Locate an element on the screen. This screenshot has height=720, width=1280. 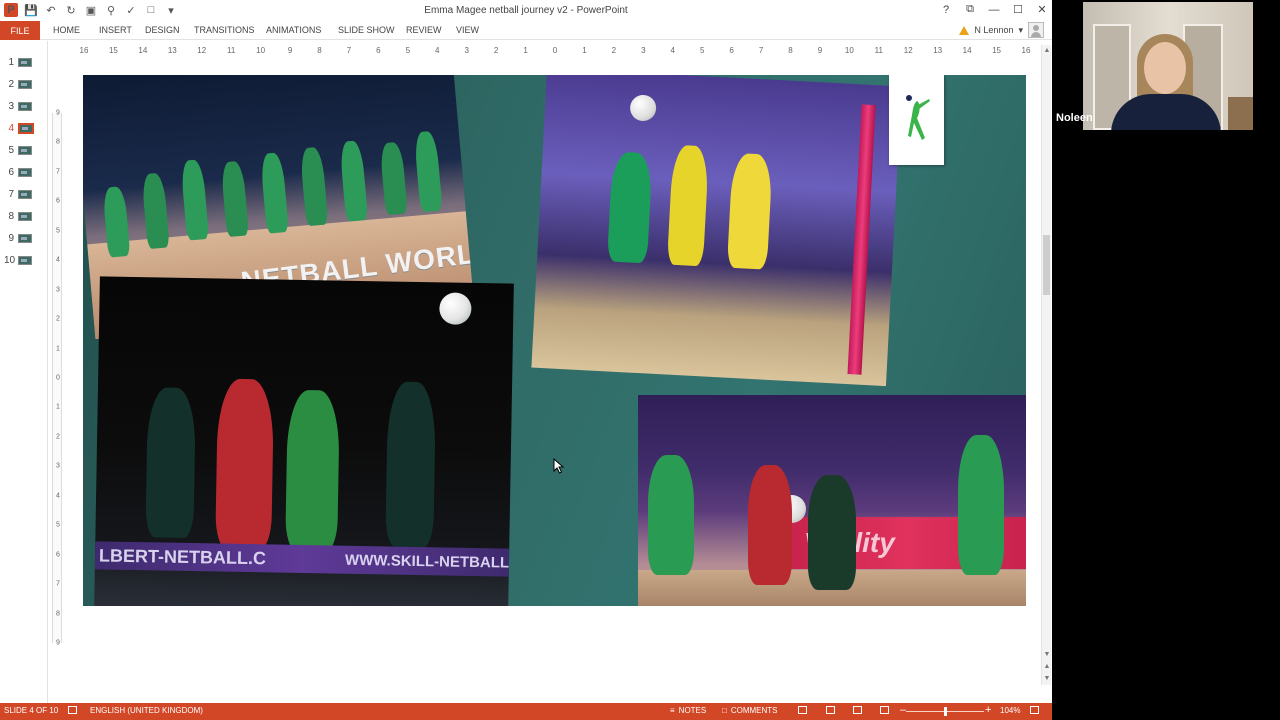
zoom-out-icon: – is located at coordinates (903, 710).